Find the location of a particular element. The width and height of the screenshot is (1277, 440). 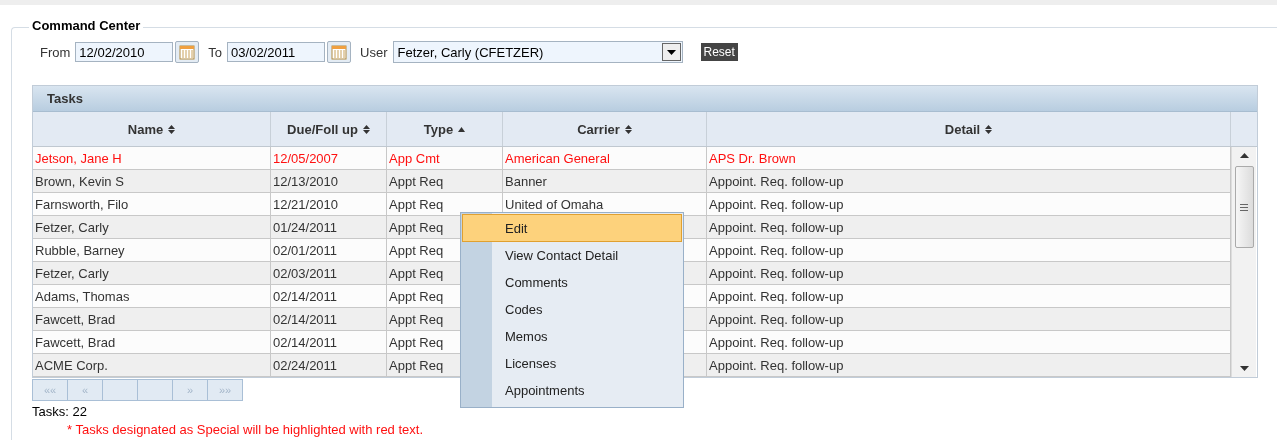

menu-item: Codes is located at coordinates (572, 309).